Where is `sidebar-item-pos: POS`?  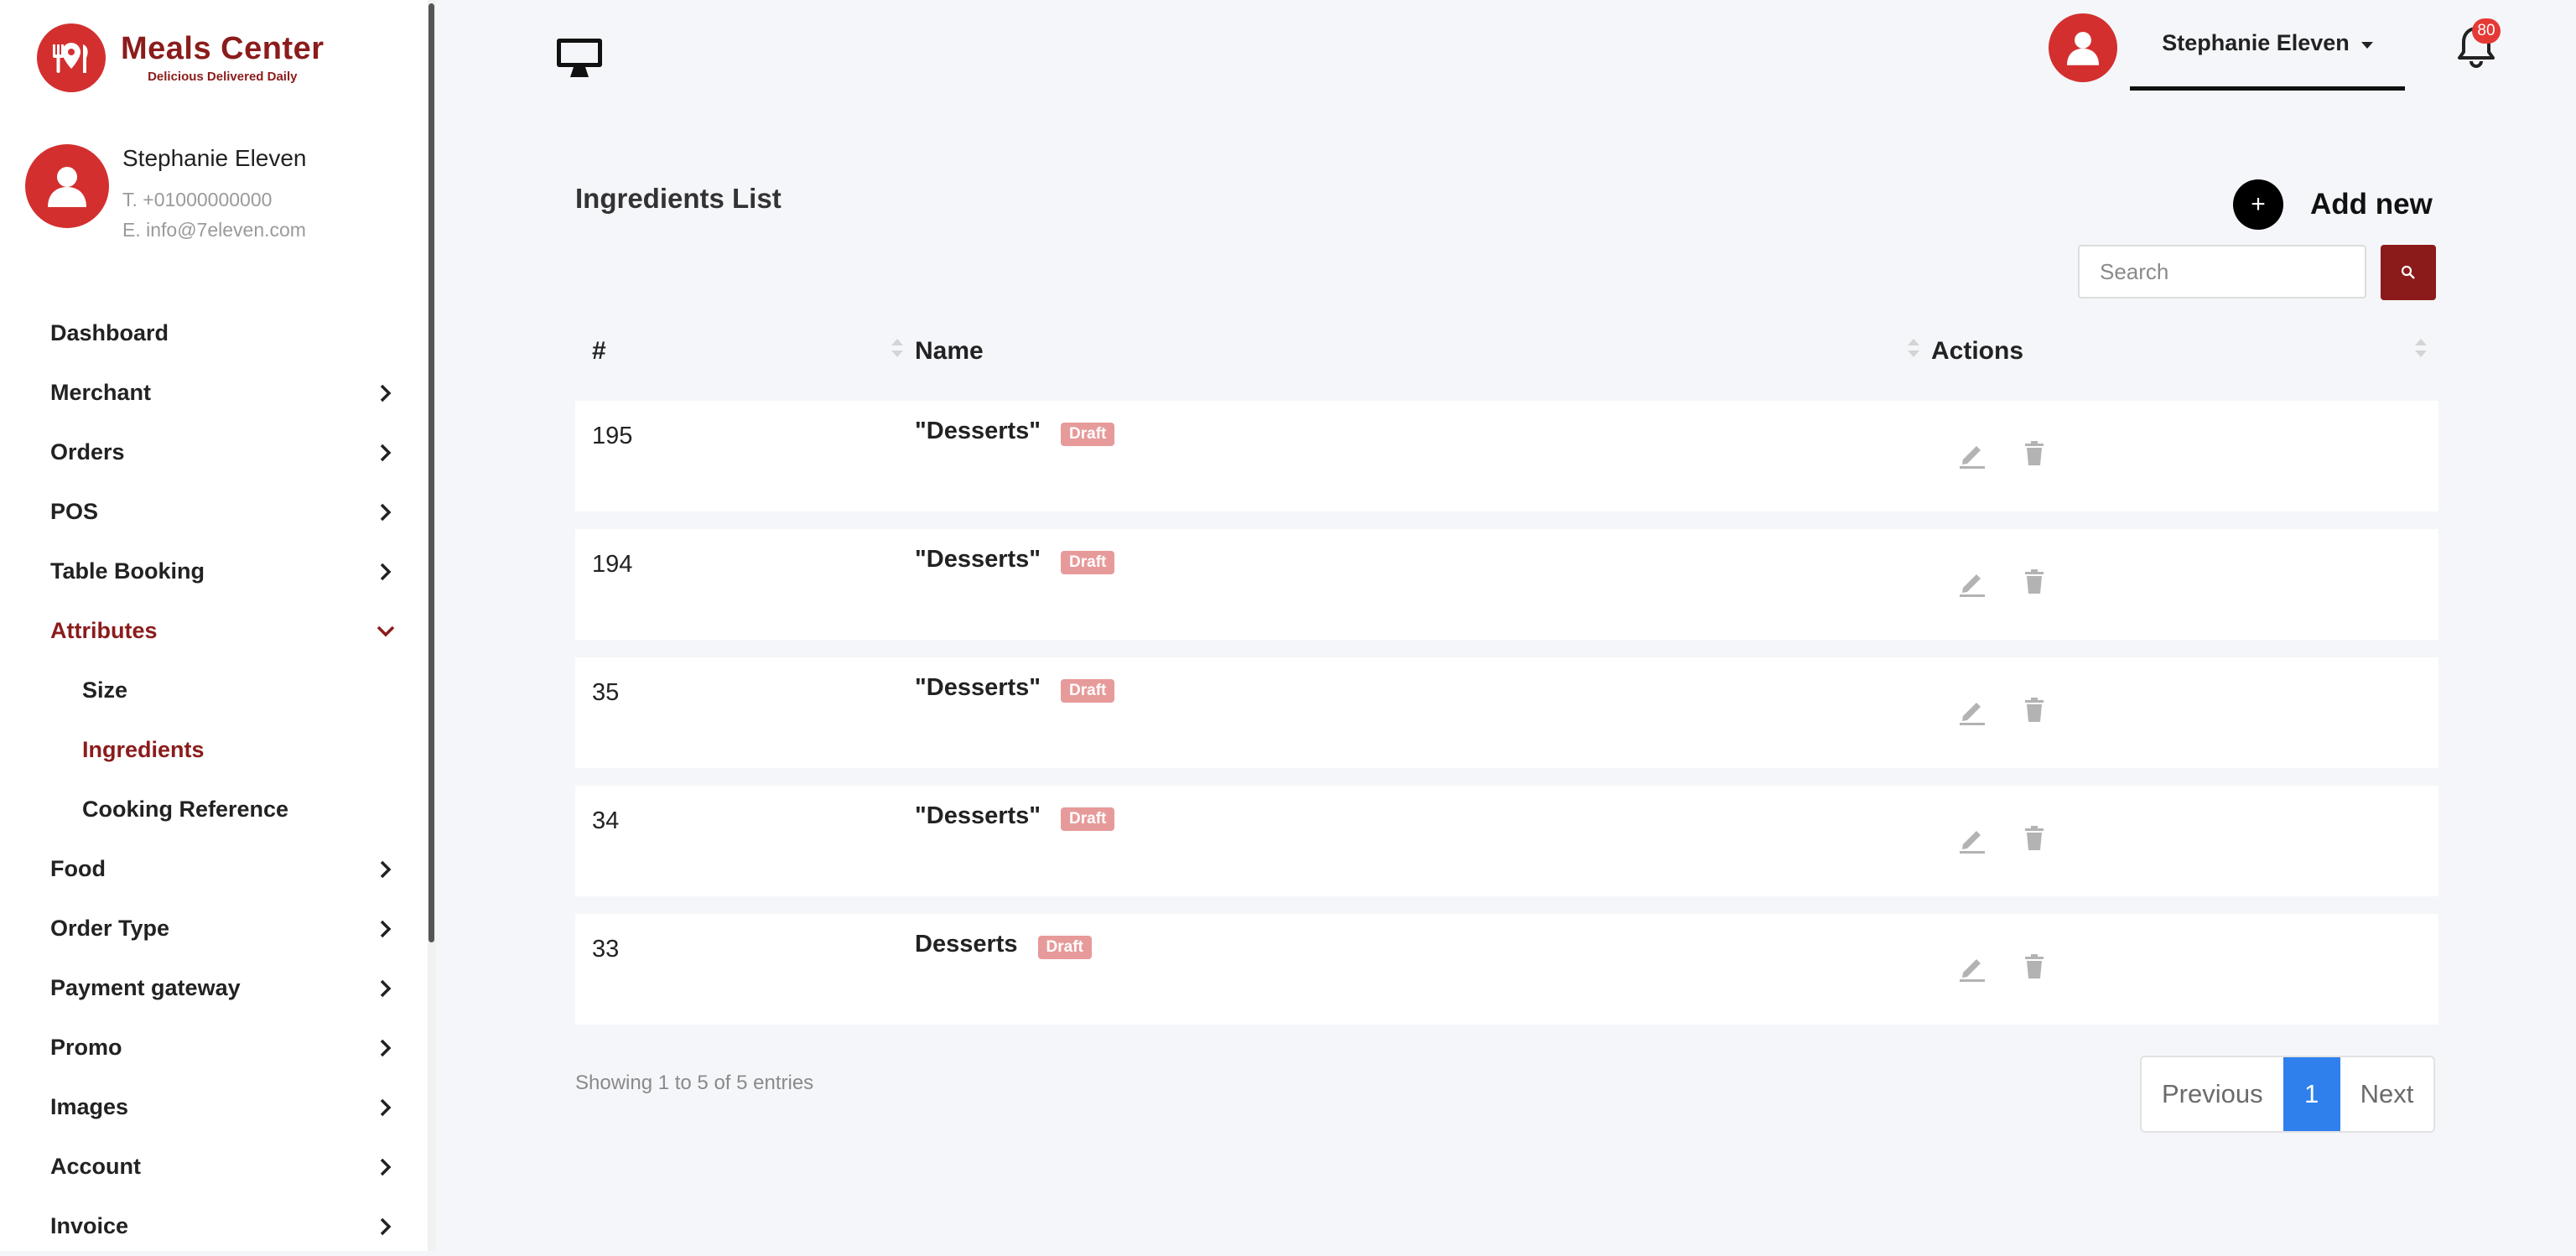
sidebar-item-pos: POS is located at coordinates (214, 512).